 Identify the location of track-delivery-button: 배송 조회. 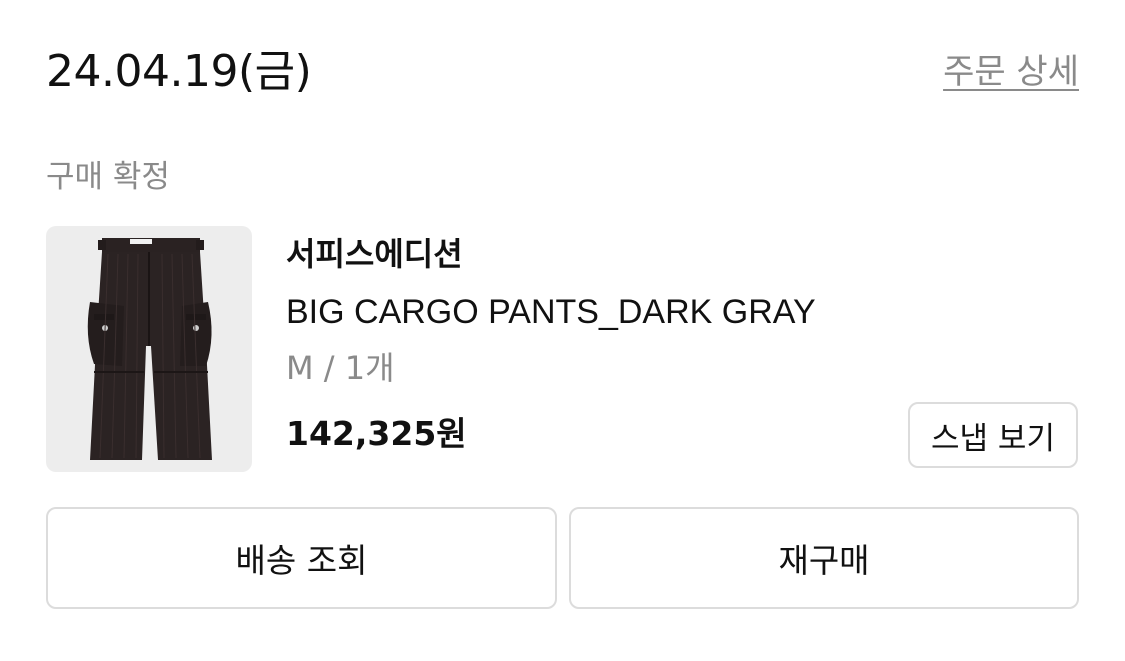
(301, 558).